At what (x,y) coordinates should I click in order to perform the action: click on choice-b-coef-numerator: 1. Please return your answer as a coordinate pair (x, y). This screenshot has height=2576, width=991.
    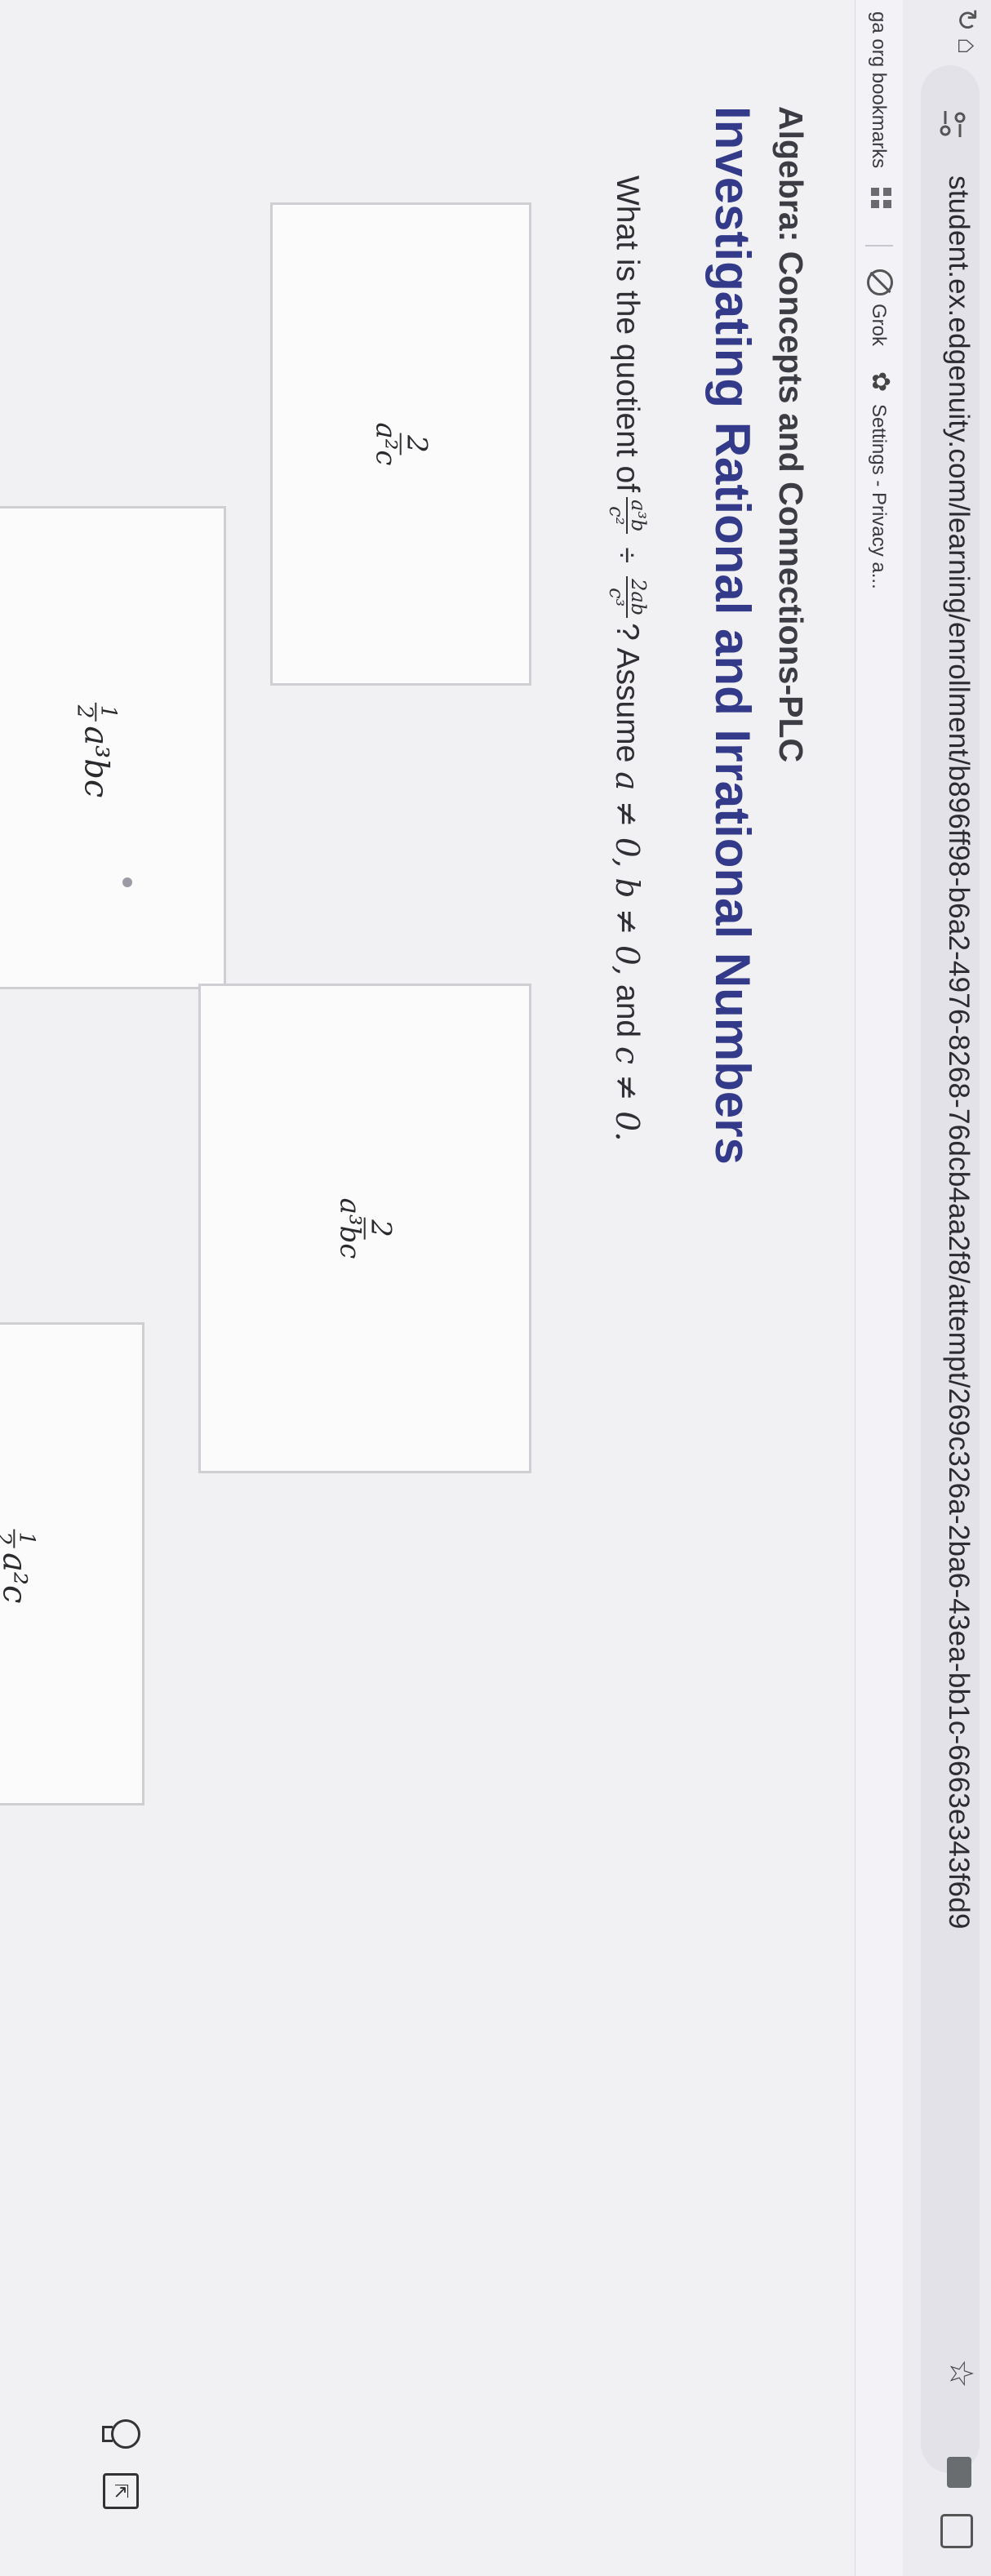
    Looking at the image, I should click on (108, 712).